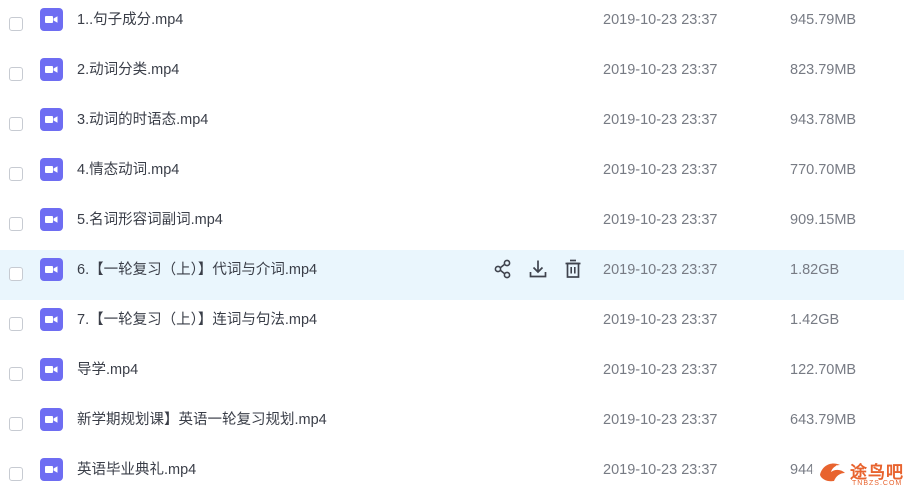 The image size is (918, 500). What do you see at coordinates (823, 170) in the screenshot?
I see `file-size: 770.70MB` at bounding box center [823, 170].